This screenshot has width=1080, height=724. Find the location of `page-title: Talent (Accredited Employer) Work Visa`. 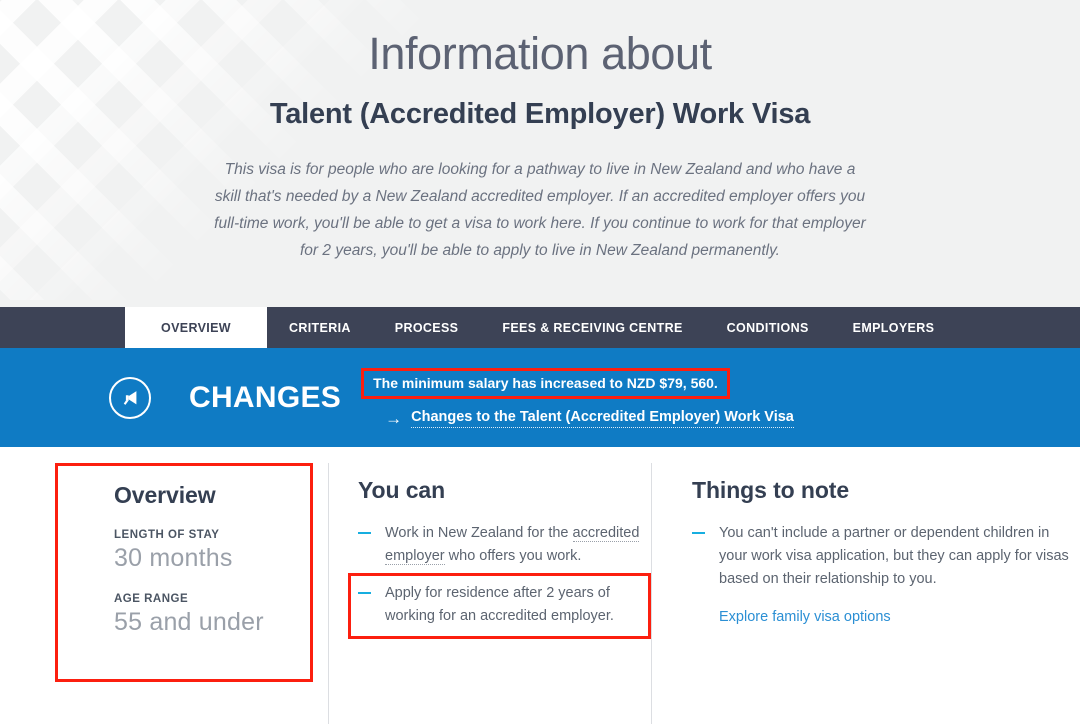

page-title: Talent (Accredited Employer) Work Visa is located at coordinates (540, 114).